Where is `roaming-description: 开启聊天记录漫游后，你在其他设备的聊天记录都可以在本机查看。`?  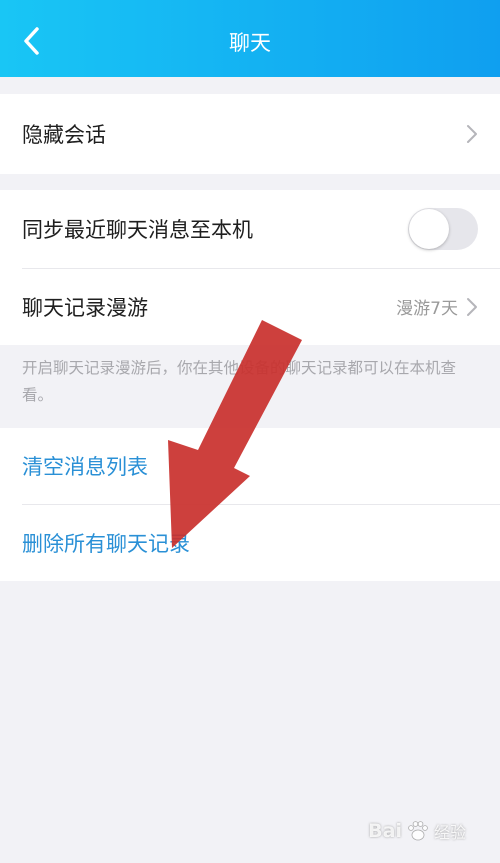 roaming-description: 开启聊天记录漫游后，你在其他设备的聊天记录都可以在本机查看。 is located at coordinates (239, 381).